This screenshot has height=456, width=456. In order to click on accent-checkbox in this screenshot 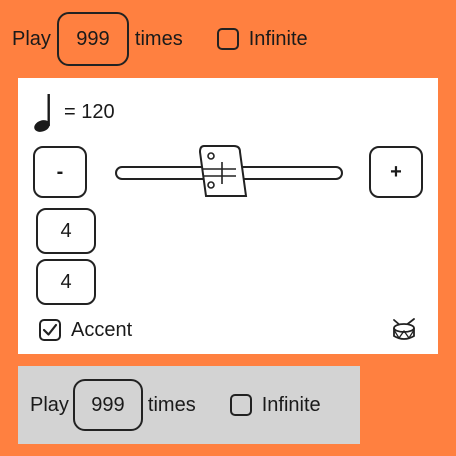, I will do `click(50, 330)`.